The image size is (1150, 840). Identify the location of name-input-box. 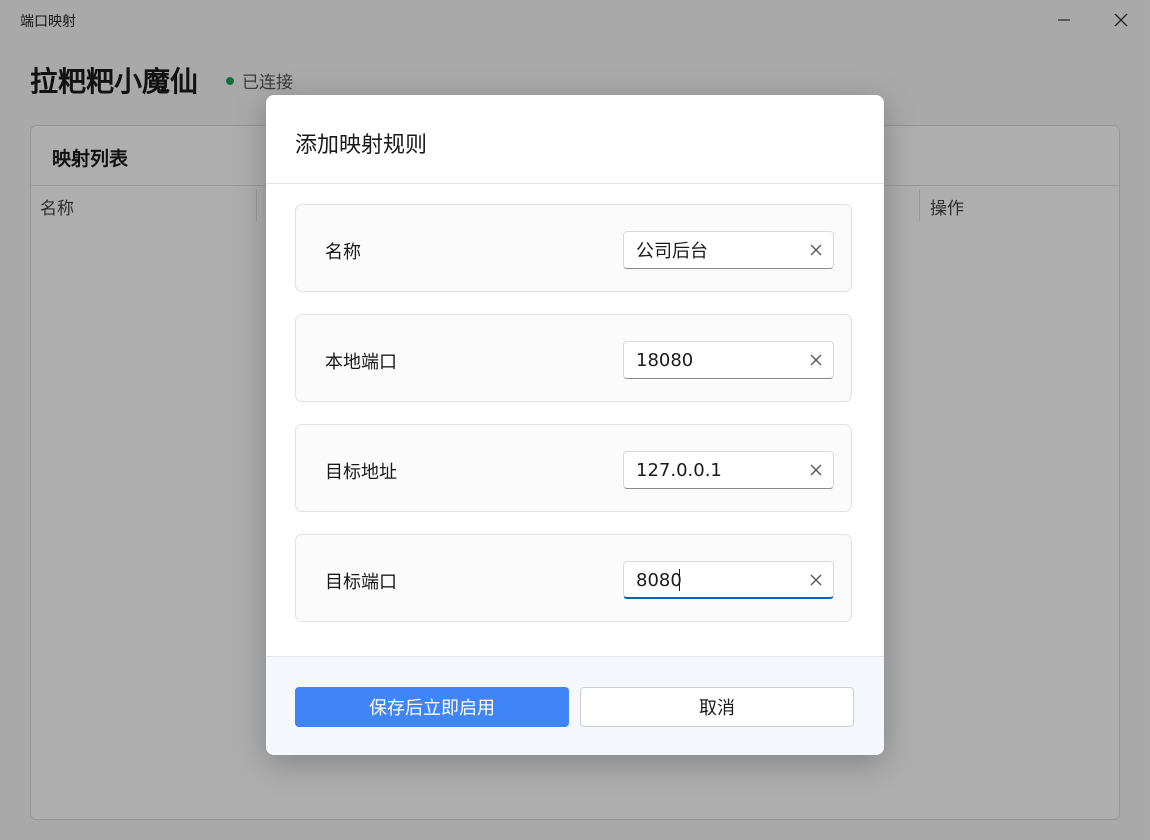
(728, 250).